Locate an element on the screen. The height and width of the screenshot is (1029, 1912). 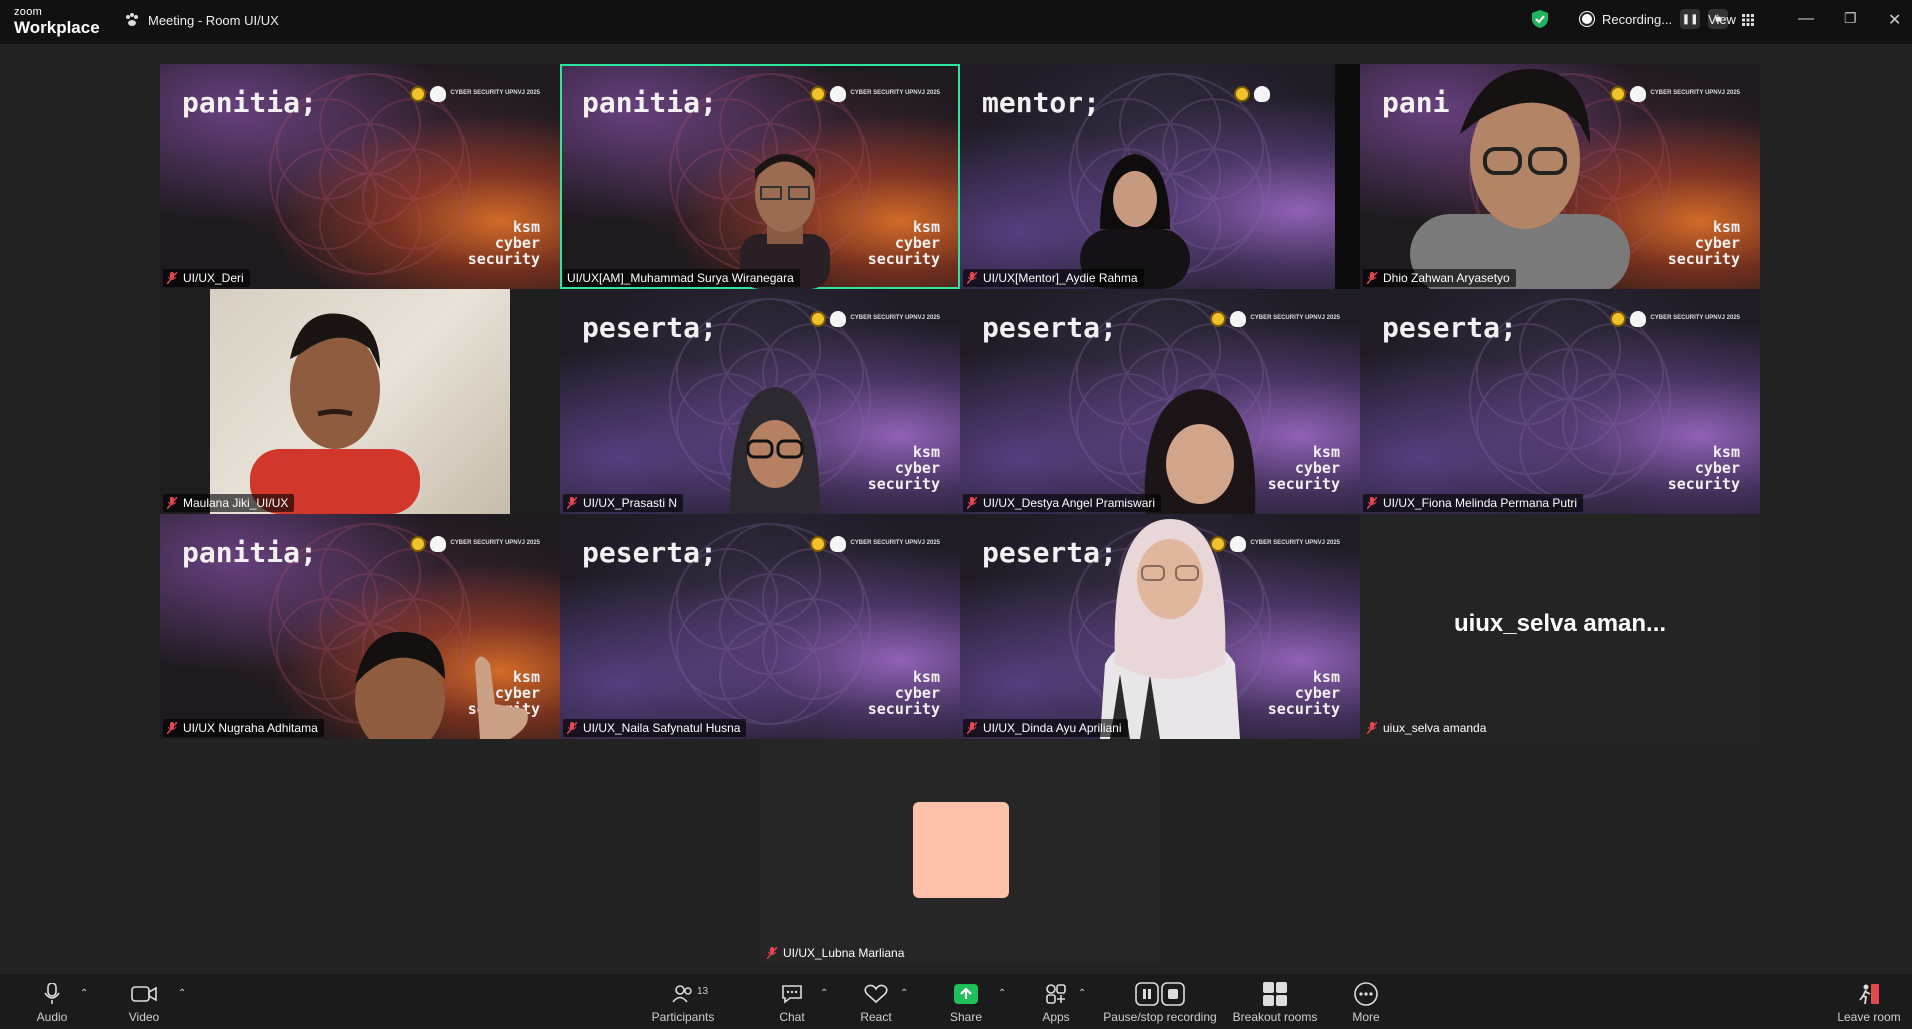
apps-icon is located at coordinates (1056, 994).